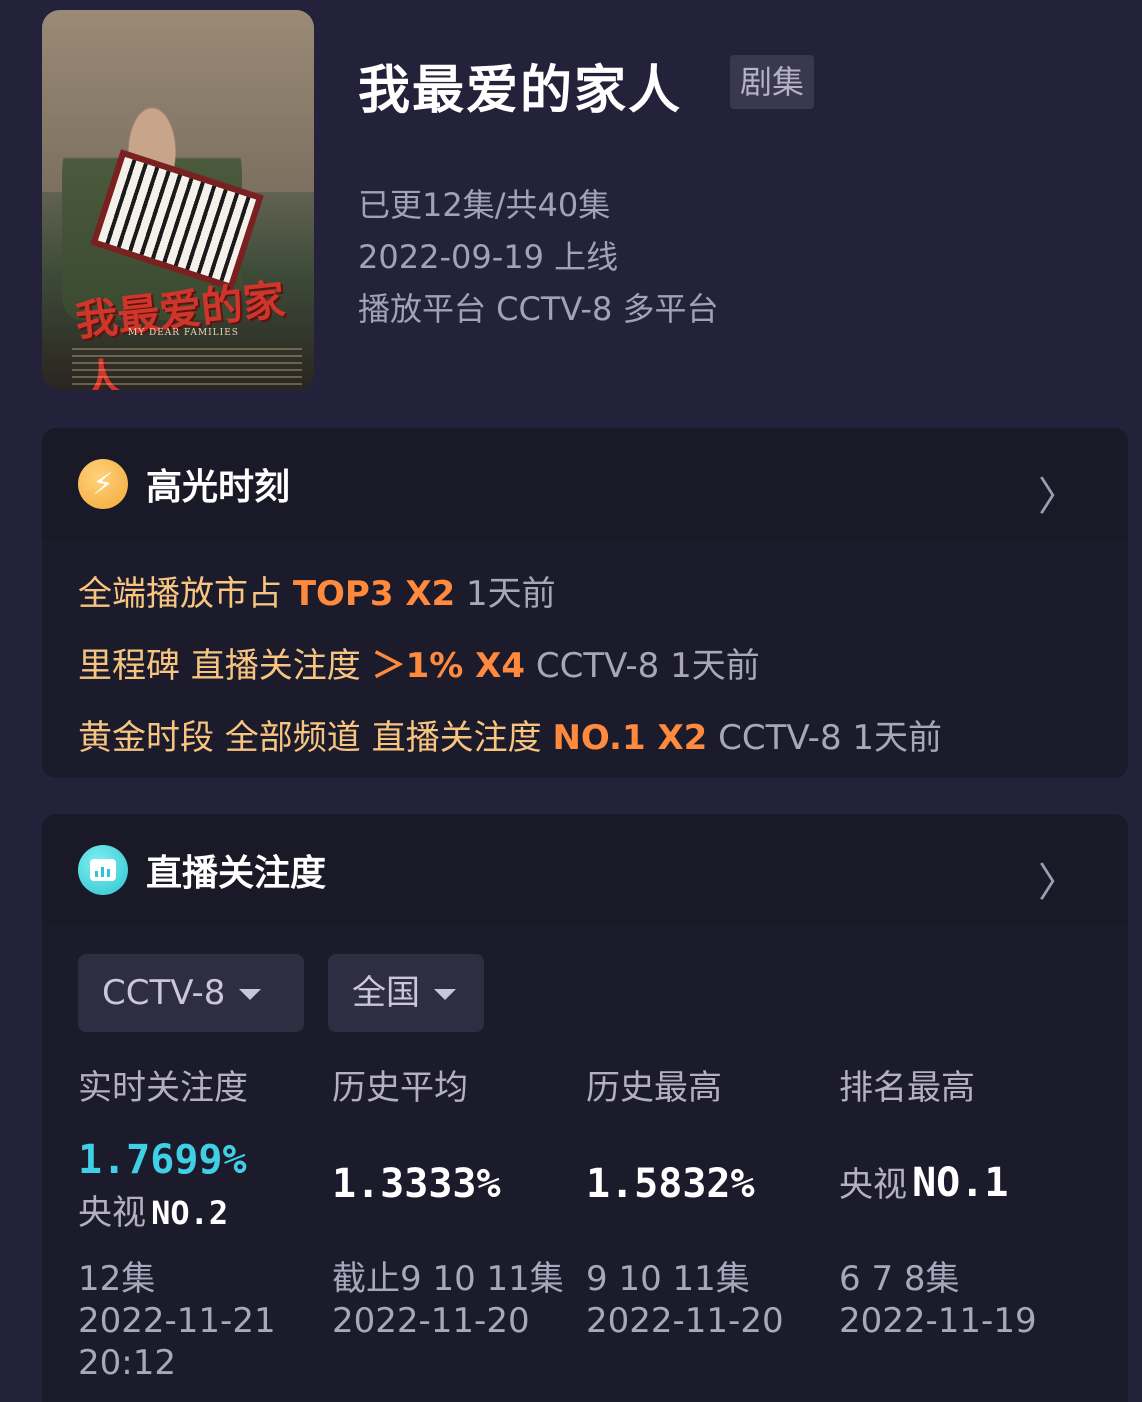 Image resolution: width=1142 pixels, height=1402 pixels. I want to click on stat-value: 1.3333%, so click(416, 1184).